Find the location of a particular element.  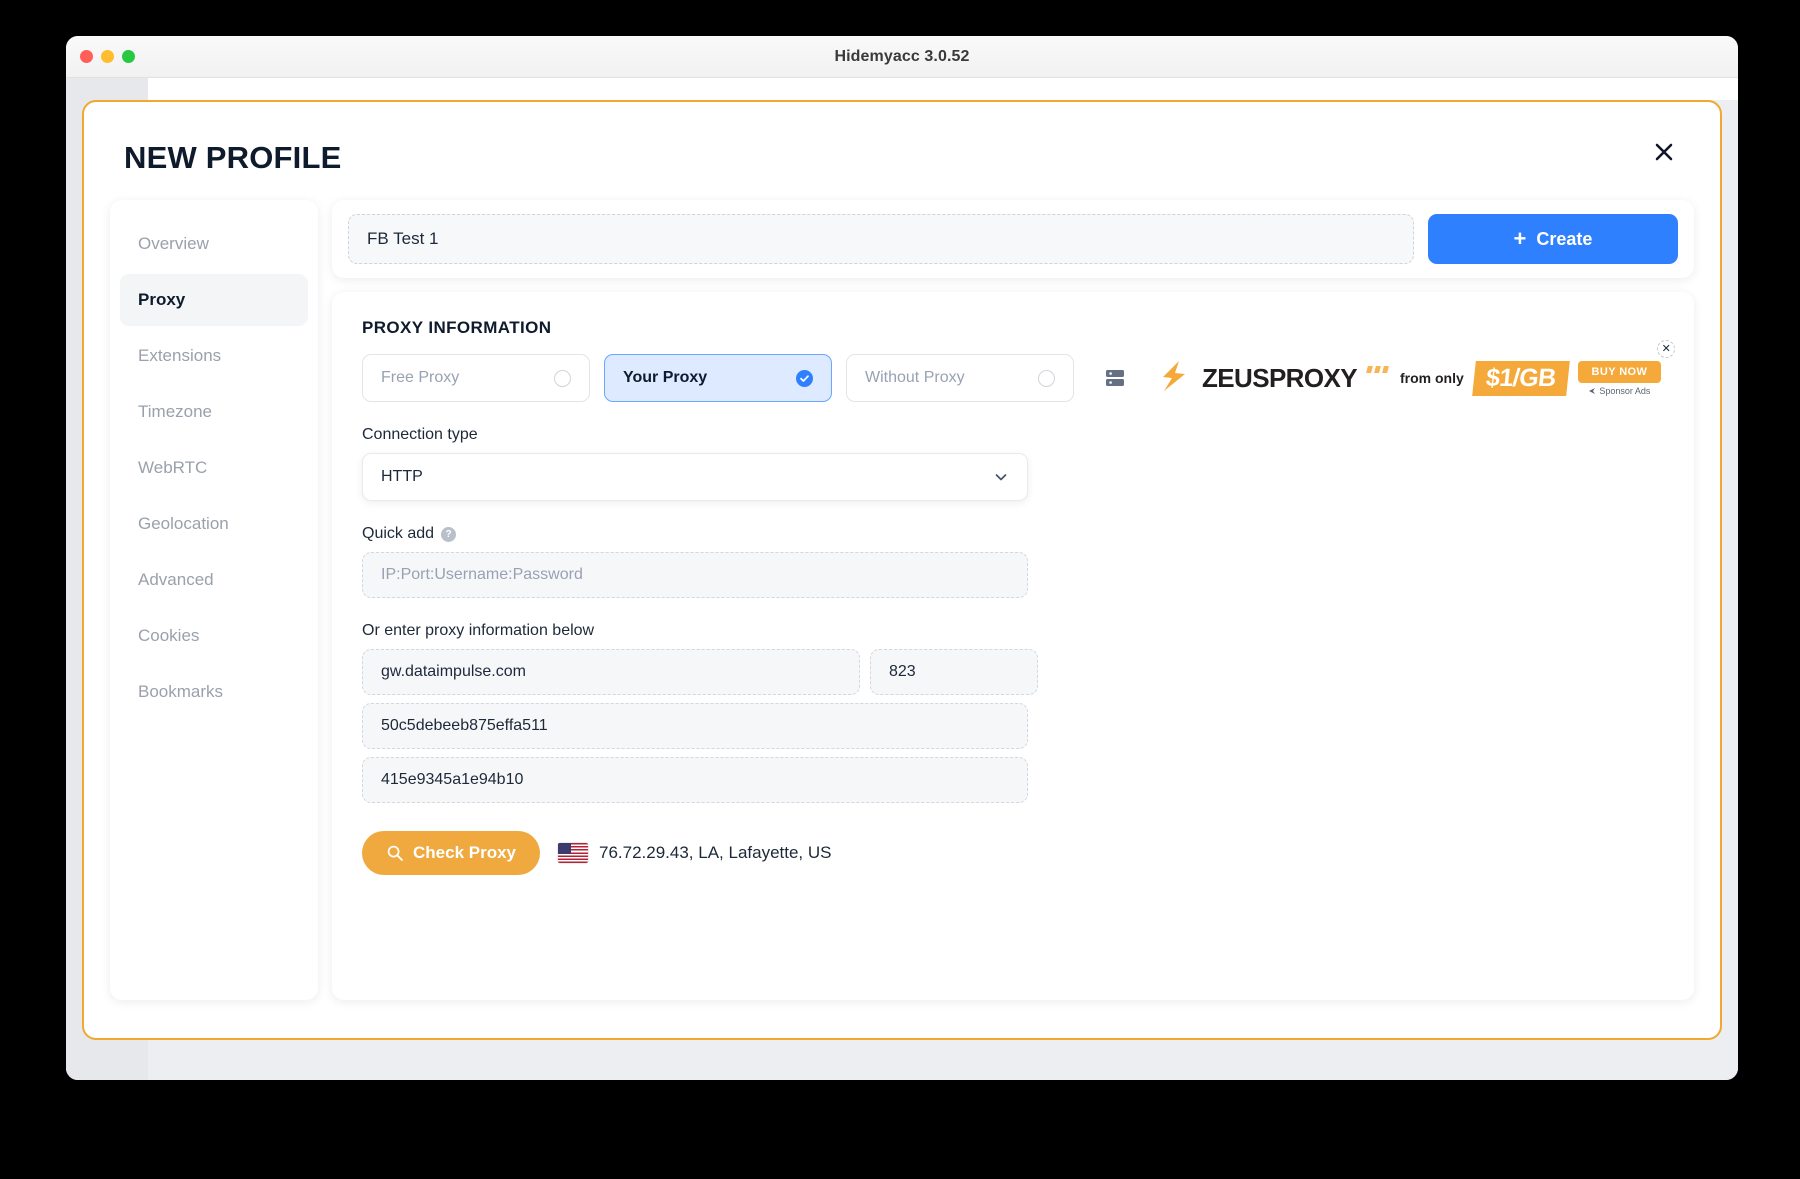

server-icon is located at coordinates (1115, 378).